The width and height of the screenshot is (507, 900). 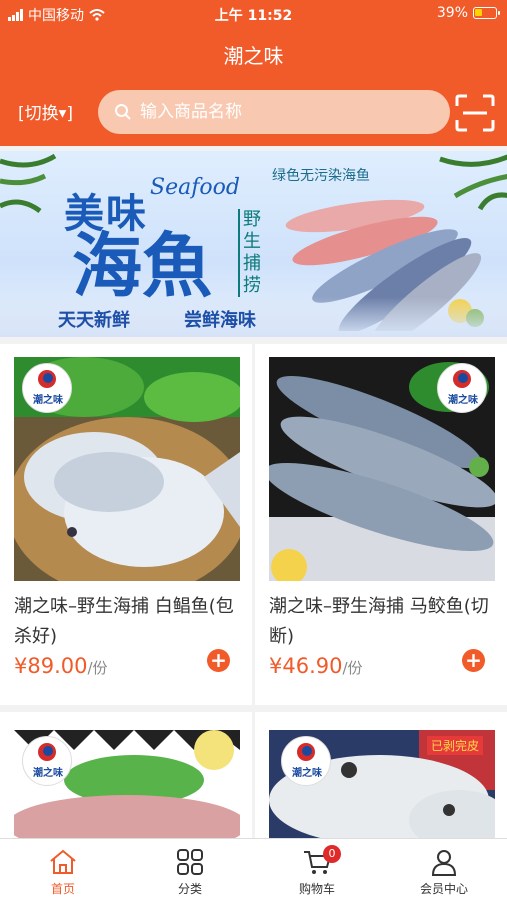 What do you see at coordinates (127, 622) in the screenshot?
I see `product-name: 潮之味–野生海捕 白鲳鱼(包杀好)` at bounding box center [127, 622].